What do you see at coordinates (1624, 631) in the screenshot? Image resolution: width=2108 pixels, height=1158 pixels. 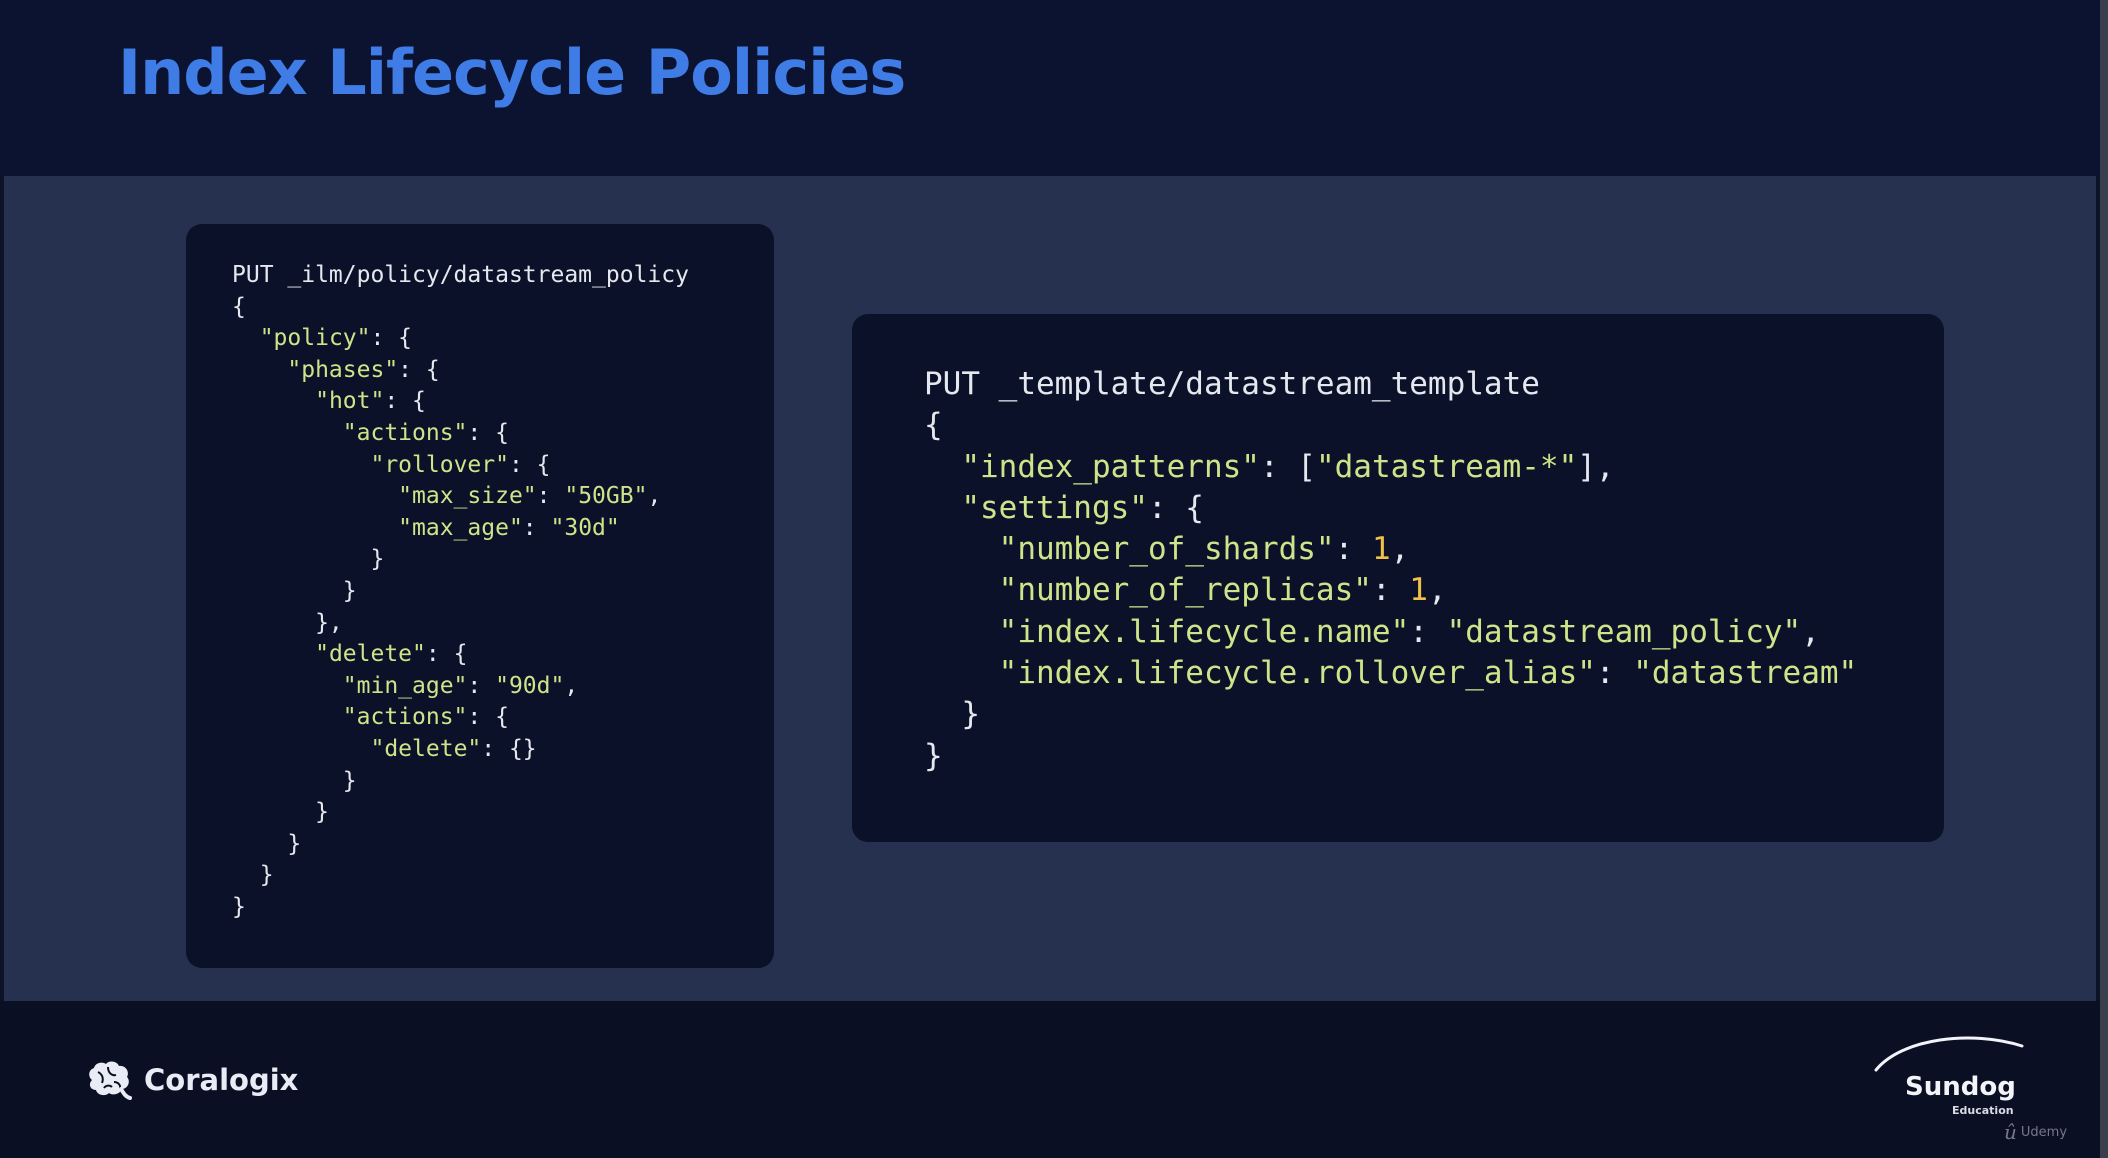 I see `code-string: "datastream_policy"` at bounding box center [1624, 631].